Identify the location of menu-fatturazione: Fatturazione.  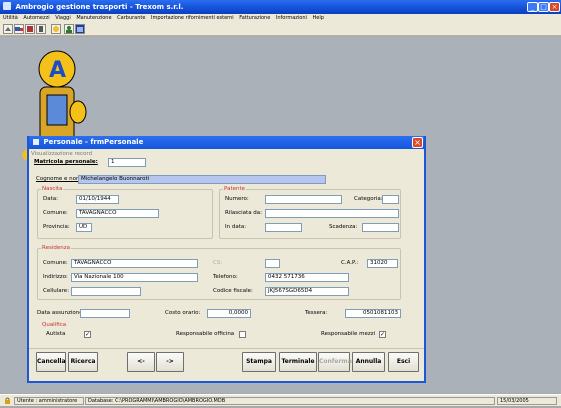
(254, 18).